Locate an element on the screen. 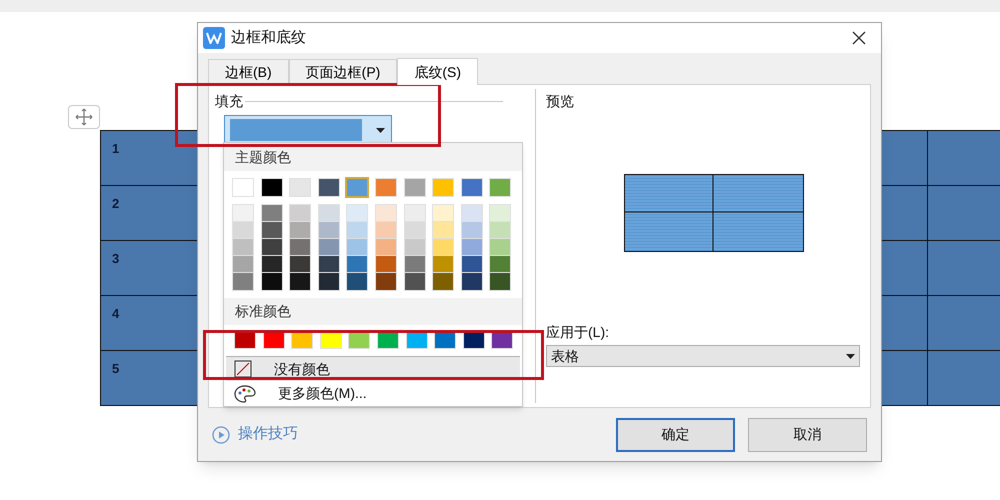  move-handle is located at coordinates (84, 117).